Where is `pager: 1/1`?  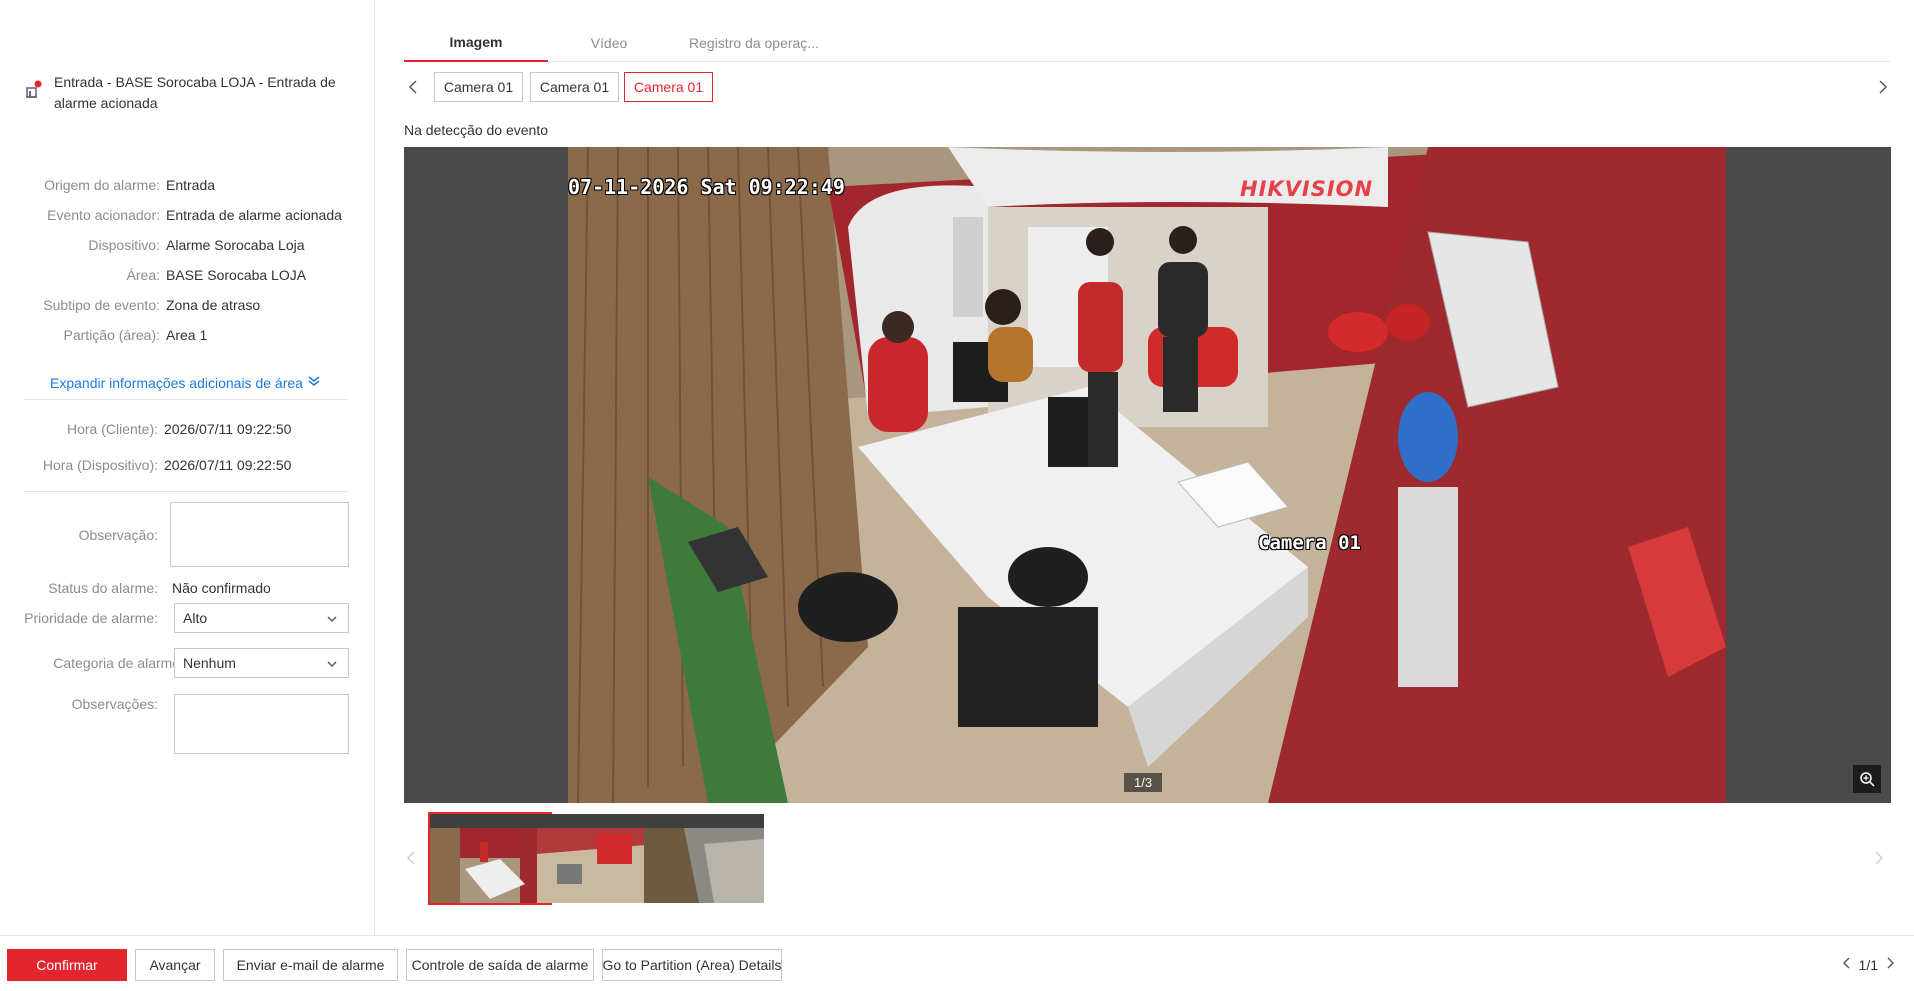
pager: 1/1 is located at coordinates (1868, 964).